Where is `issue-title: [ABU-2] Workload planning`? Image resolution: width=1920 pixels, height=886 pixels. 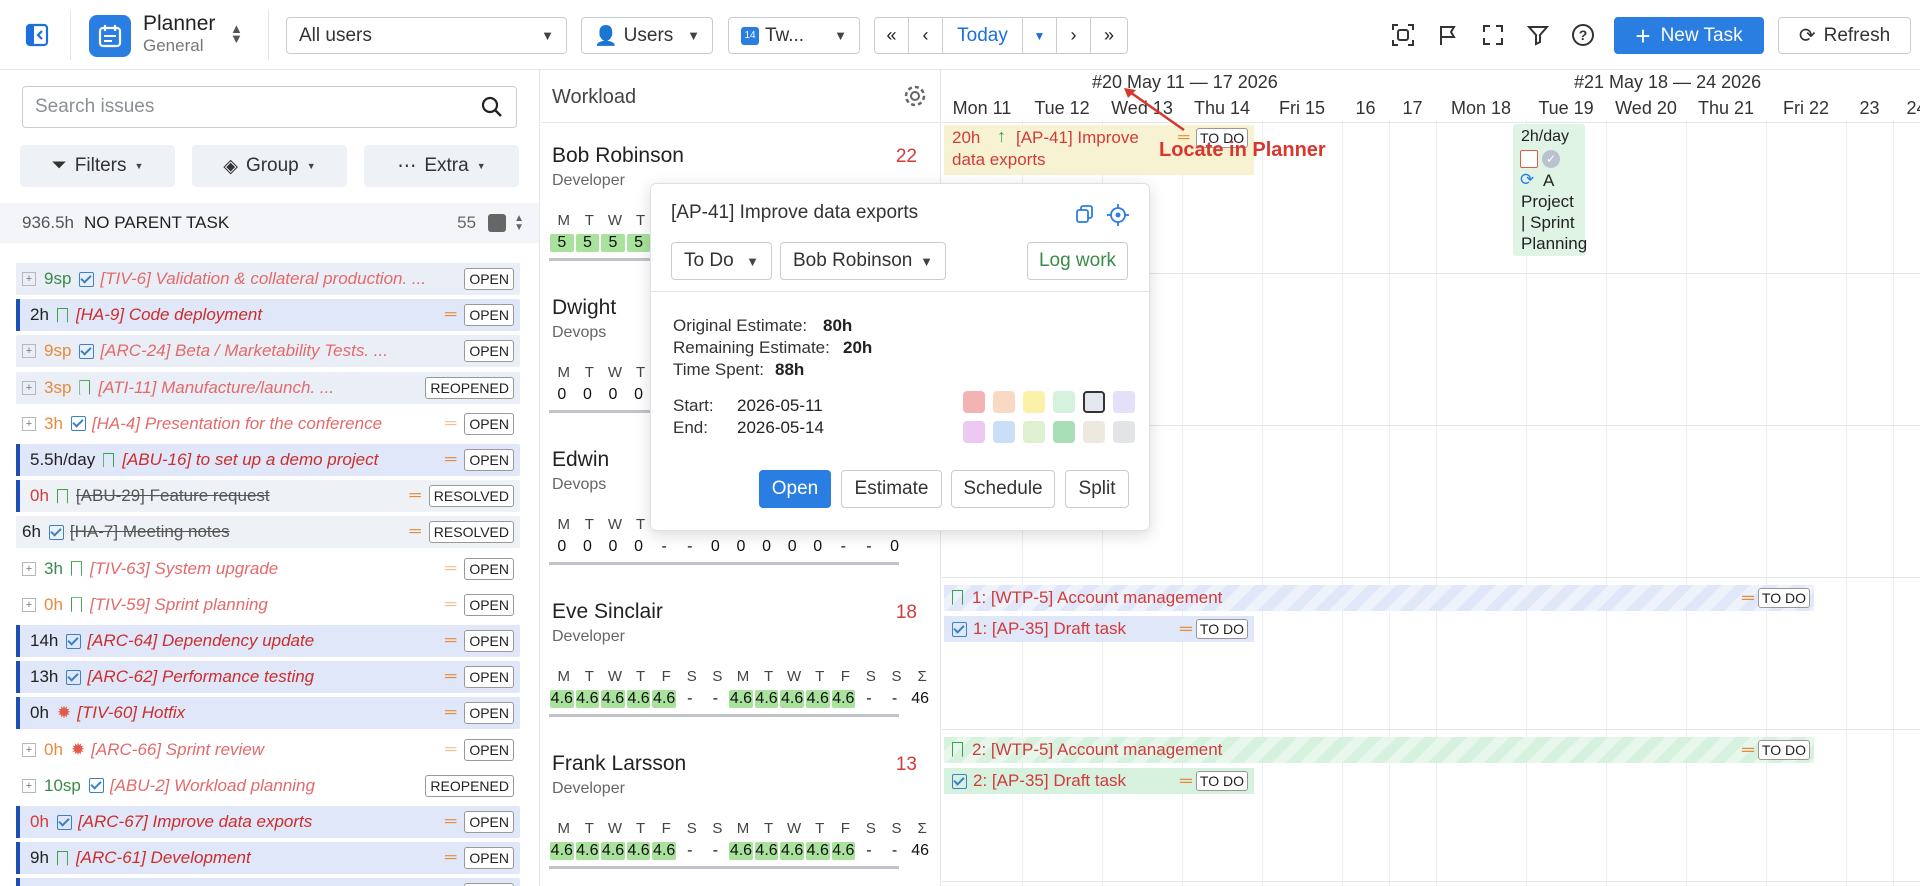
issue-title: [ABU-2] Workload planning is located at coordinates (268, 786).